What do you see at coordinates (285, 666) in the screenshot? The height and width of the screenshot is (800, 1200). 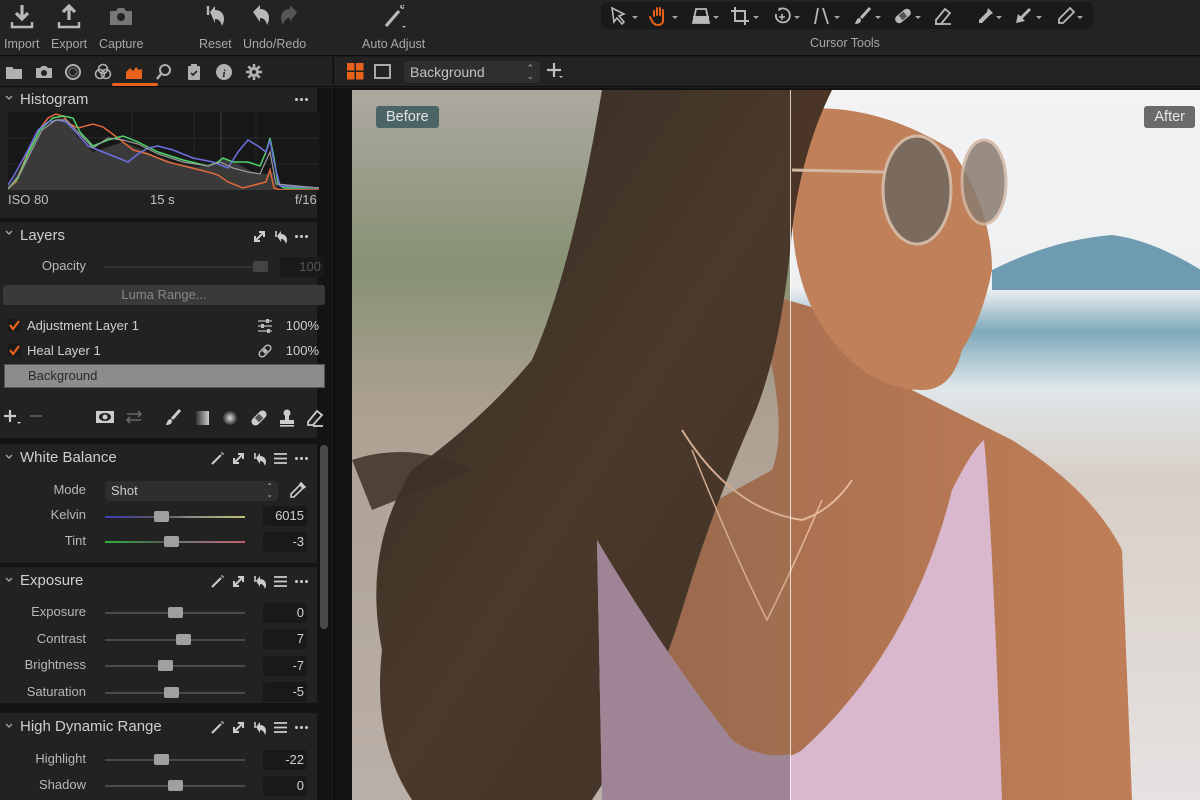 I see `brightness-value: -7` at bounding box center [285, 666].